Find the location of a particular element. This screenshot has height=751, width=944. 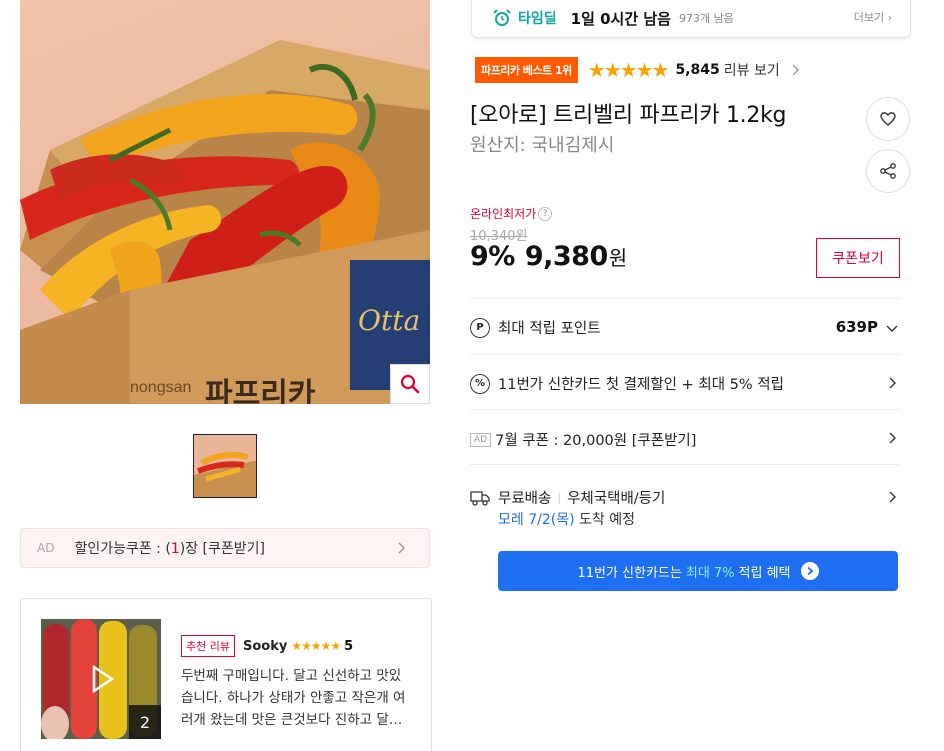

share-icon is located at coordinates (888, 171).